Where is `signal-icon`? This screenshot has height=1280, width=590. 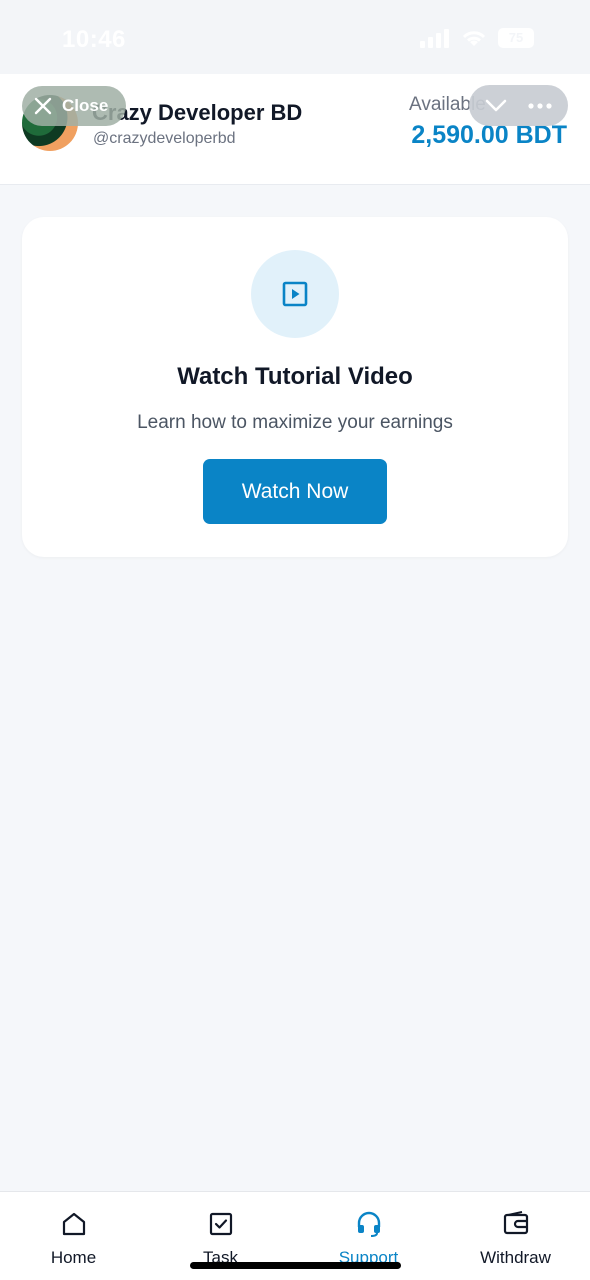
signal-icon is located at coordinates (434, 38).